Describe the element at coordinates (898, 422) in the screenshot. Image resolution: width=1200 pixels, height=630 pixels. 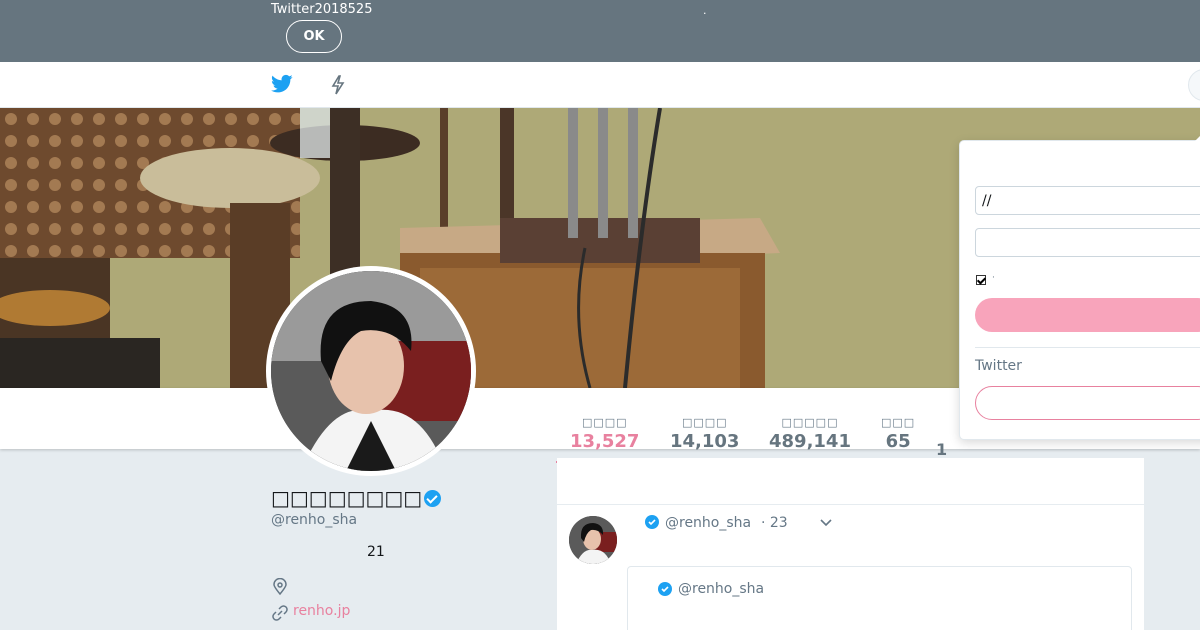
I see `stat-likes-label: □□□` at that location.